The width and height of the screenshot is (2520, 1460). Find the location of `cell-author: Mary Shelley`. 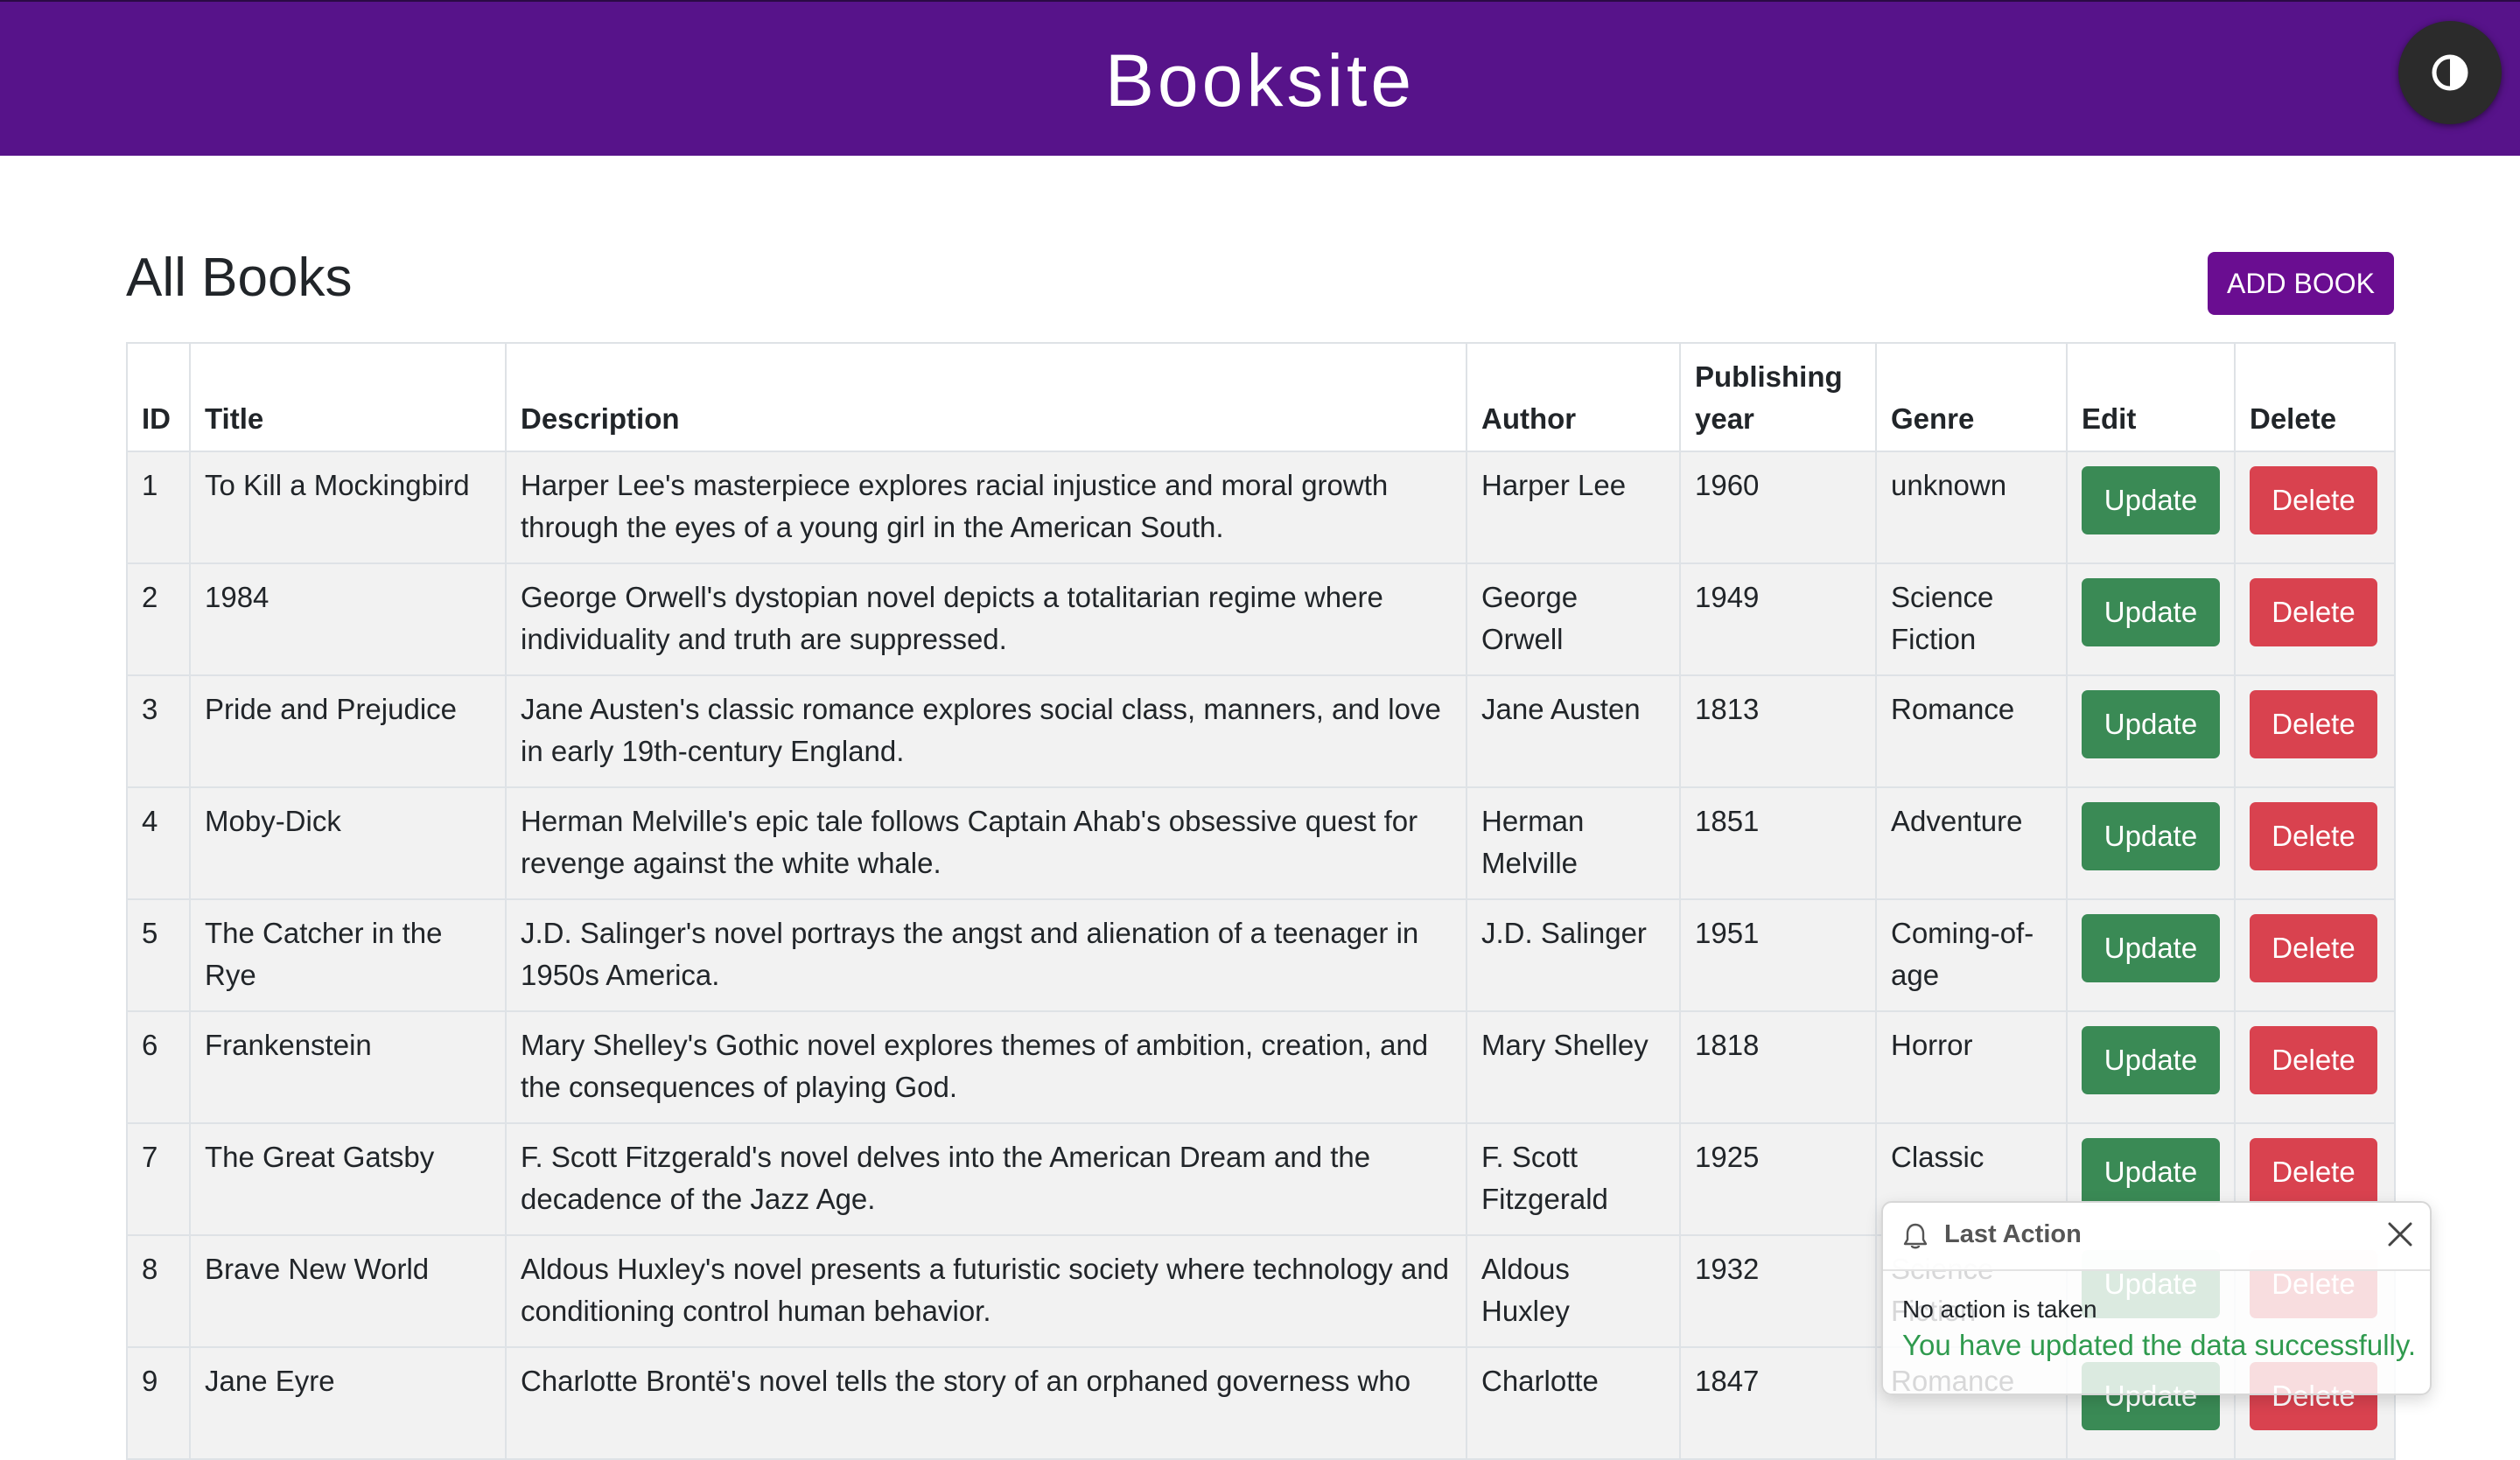

cell-author: Mary Shelley is located at coordinates (1573, 1067).